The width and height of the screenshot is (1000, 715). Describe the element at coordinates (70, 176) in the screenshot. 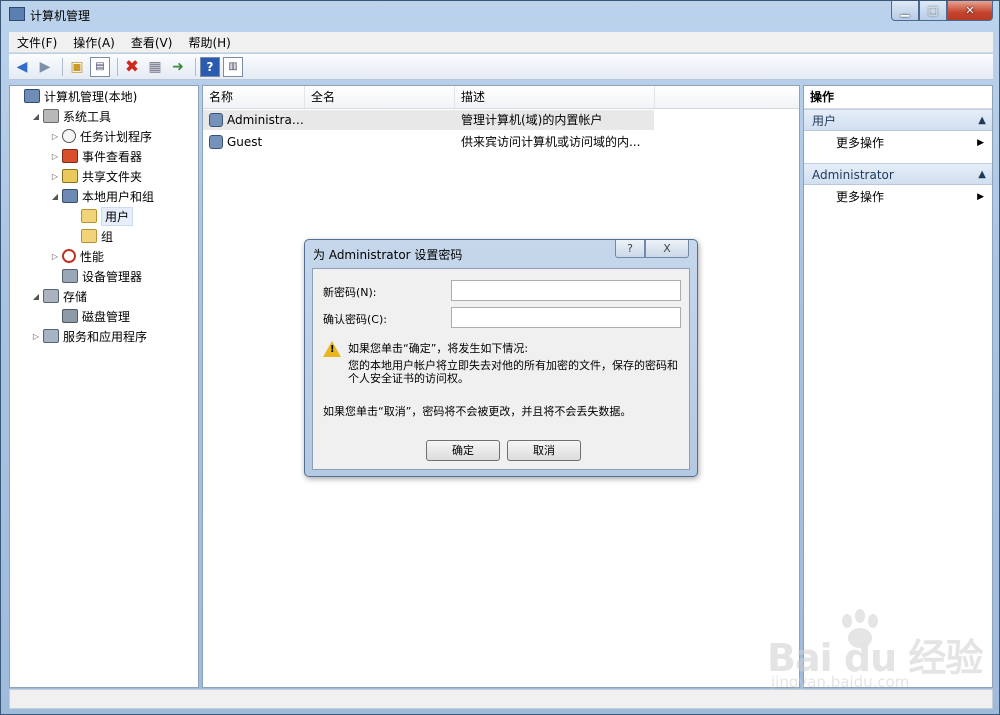

I see `shared-folders-icon` at that location.